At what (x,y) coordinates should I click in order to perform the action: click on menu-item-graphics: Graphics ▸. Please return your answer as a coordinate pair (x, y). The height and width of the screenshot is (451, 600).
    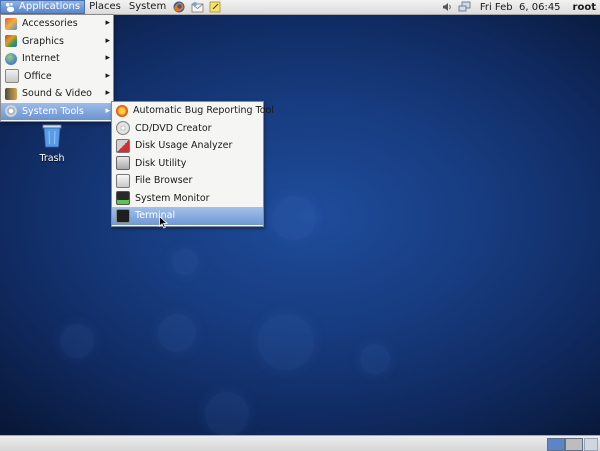
    Looking at the image, I should click on (57, 42).